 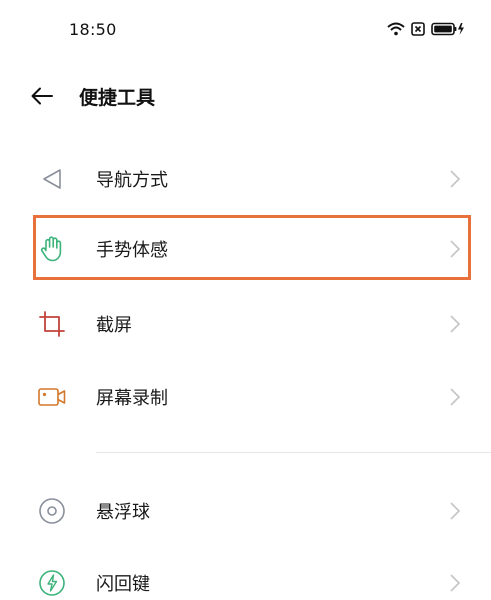 What do you see at coordinates (114, 325) in the screenshot?
I see `list-item-label: 截屏` at bounding box center [114, 325].